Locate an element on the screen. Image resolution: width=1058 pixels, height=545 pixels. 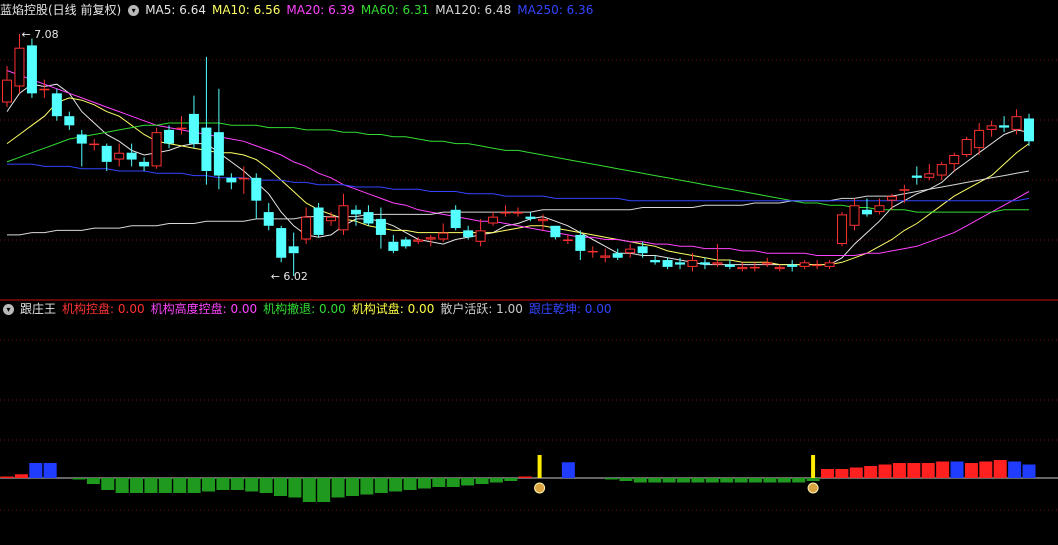
coin-icon is located at coordinates (540, 488).